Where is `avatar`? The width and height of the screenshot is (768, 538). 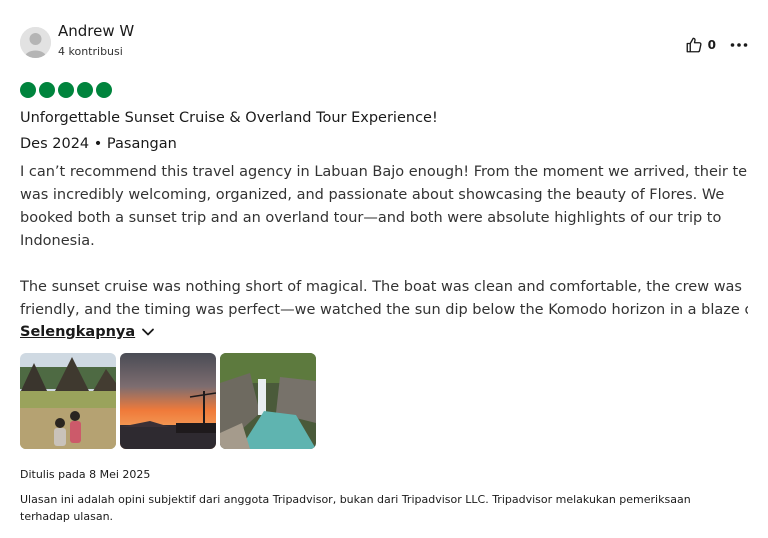
avatar is located at coordinates (35, 42).